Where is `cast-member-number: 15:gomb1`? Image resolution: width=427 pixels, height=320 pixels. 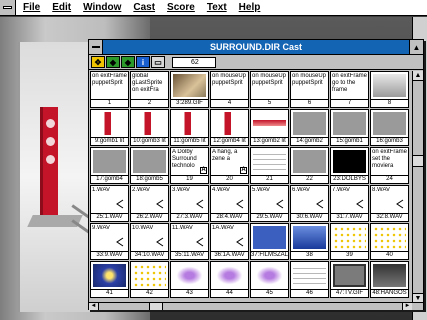
cast-member-number: 15:gomb1 is located at coordinates (349, 141).